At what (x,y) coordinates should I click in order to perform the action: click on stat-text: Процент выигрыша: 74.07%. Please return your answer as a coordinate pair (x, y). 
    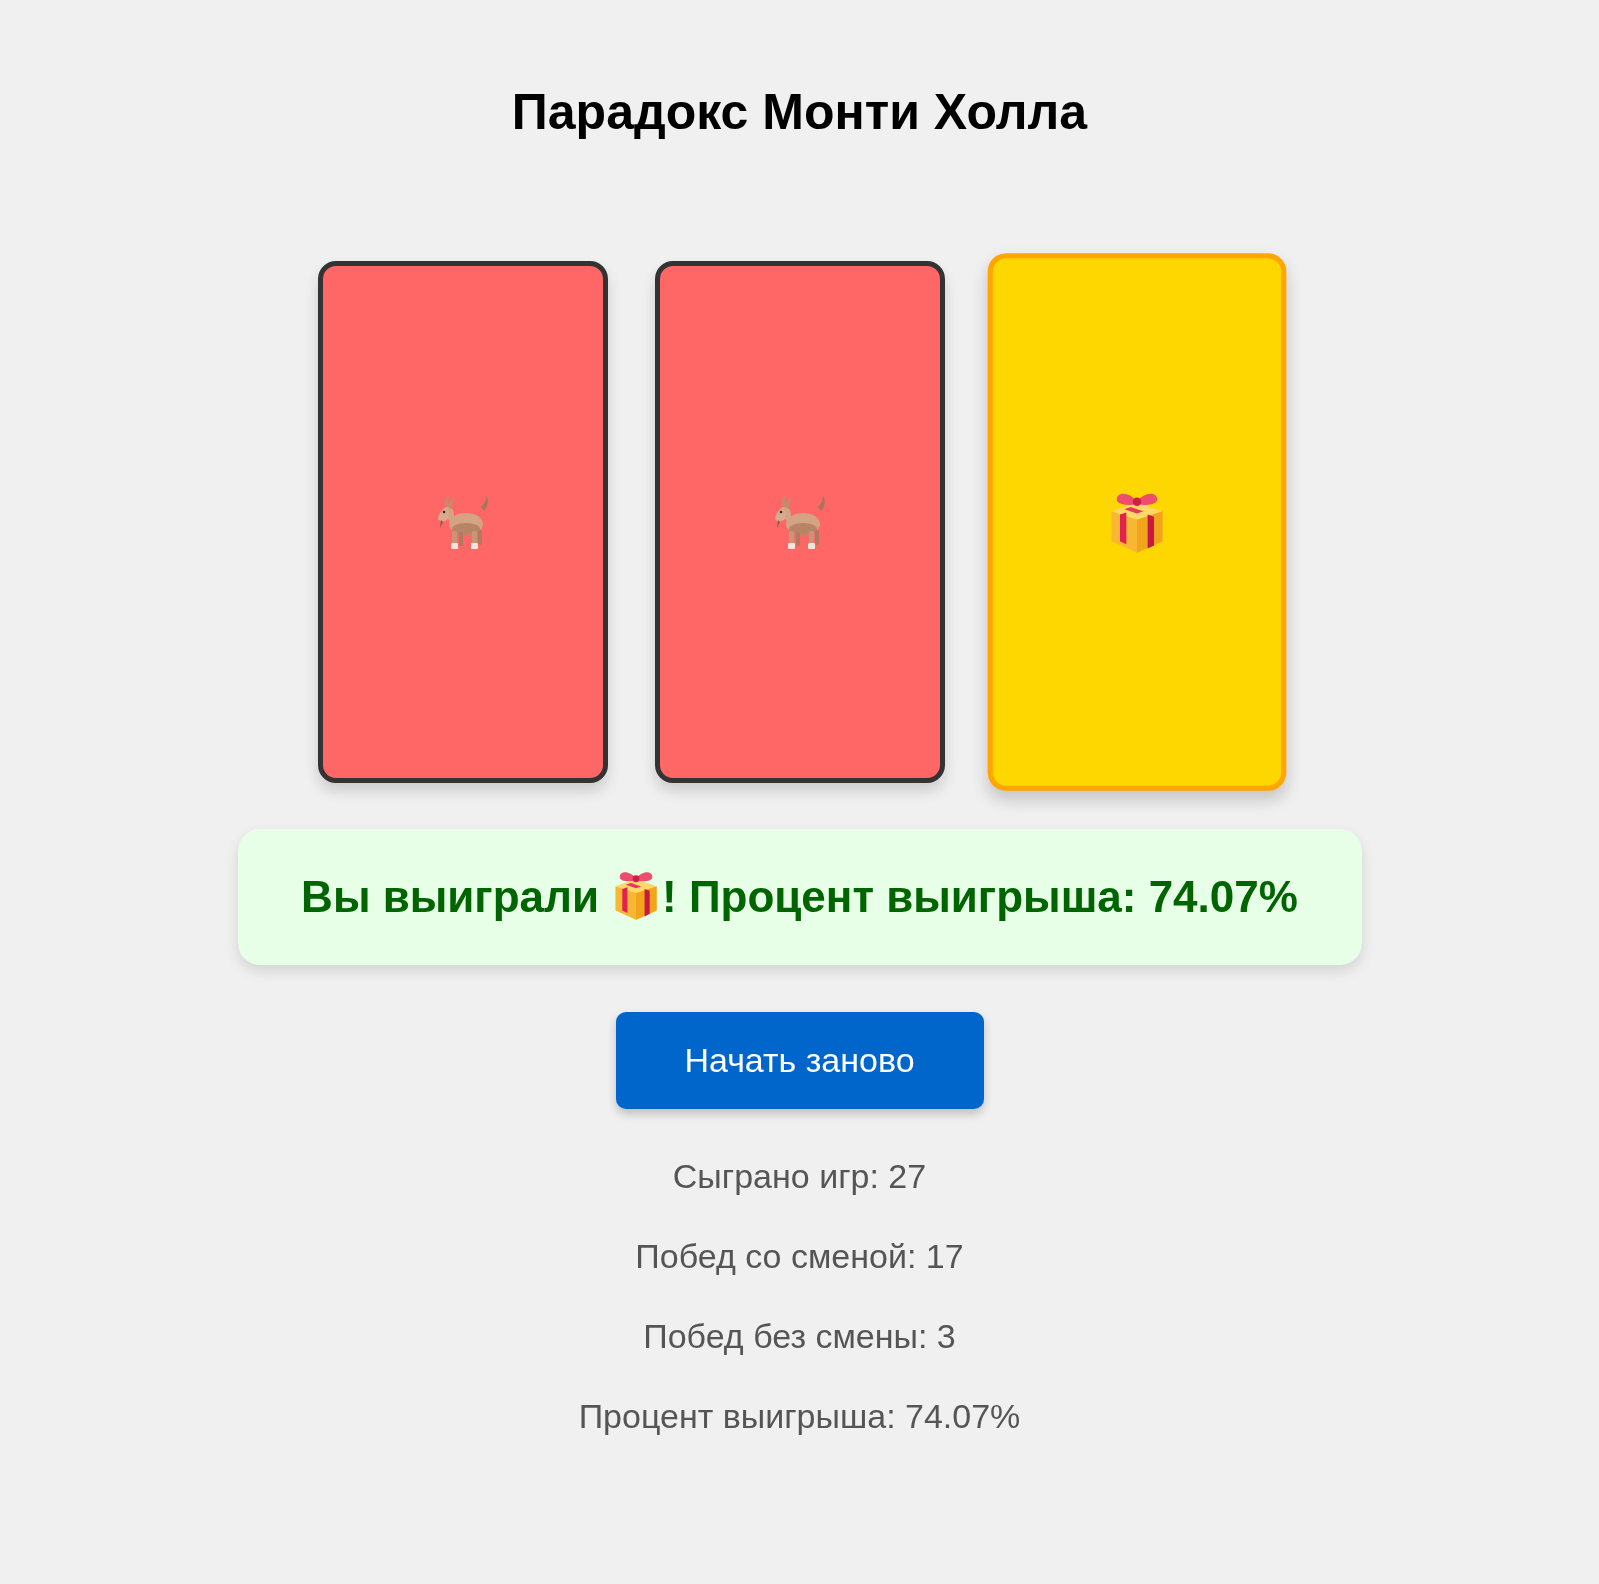
    Looking at the image, I should click on (799, 1416).